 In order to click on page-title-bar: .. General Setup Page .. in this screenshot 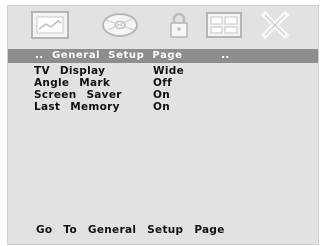, I will do `click(163, 55)`.